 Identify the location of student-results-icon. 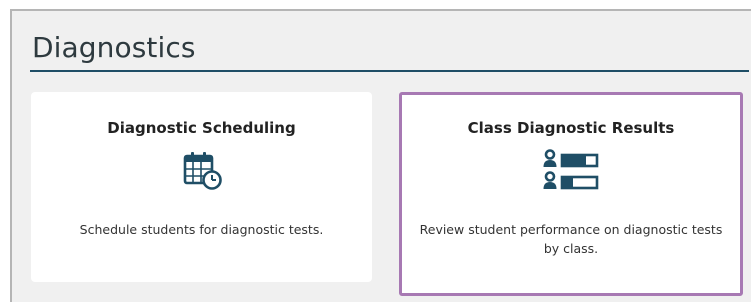
(571, 169).